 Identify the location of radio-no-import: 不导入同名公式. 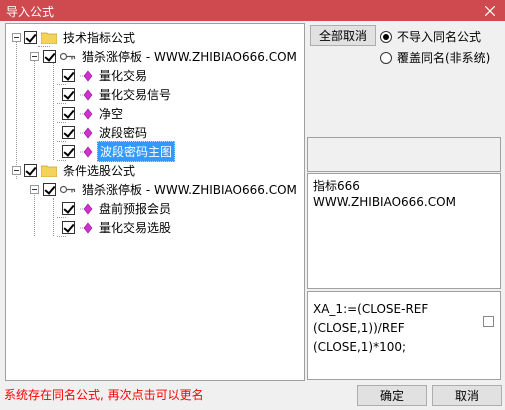
(430, 36).